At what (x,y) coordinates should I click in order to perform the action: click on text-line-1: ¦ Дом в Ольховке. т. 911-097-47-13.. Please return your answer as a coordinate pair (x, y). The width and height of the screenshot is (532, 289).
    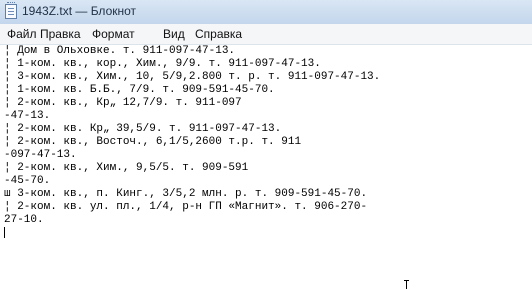
    Looking at the image, I should click on (120, 51).